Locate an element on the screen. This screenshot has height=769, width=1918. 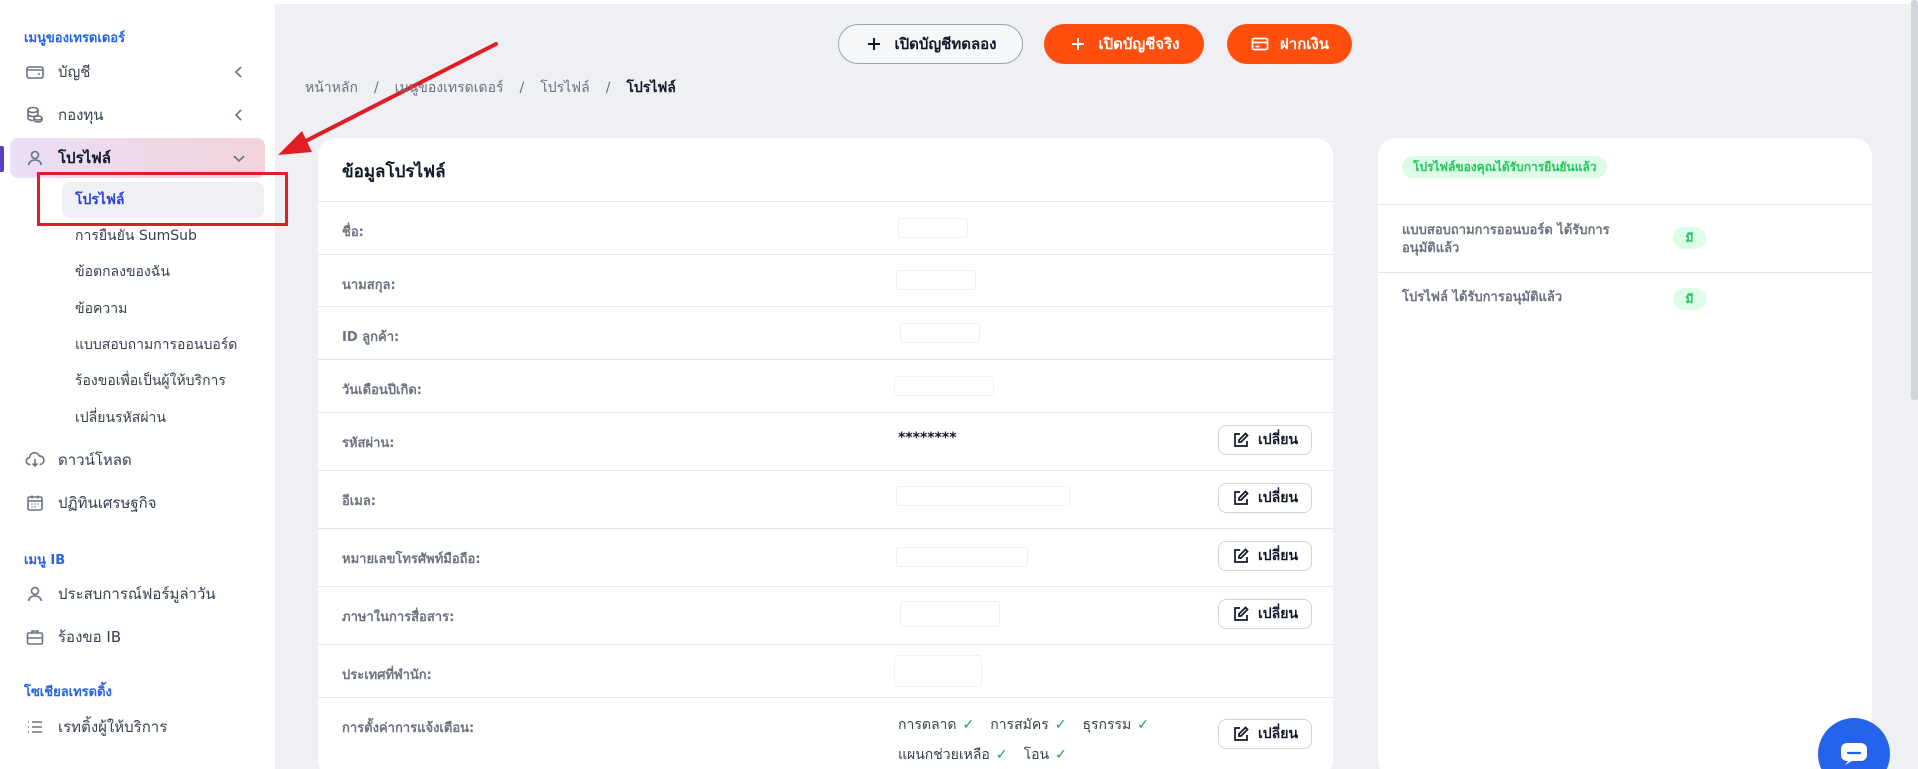
sidebar-subitem-onboarding: แบบสอบถามการออนบอร์ด is located at coordinates (163, 345).